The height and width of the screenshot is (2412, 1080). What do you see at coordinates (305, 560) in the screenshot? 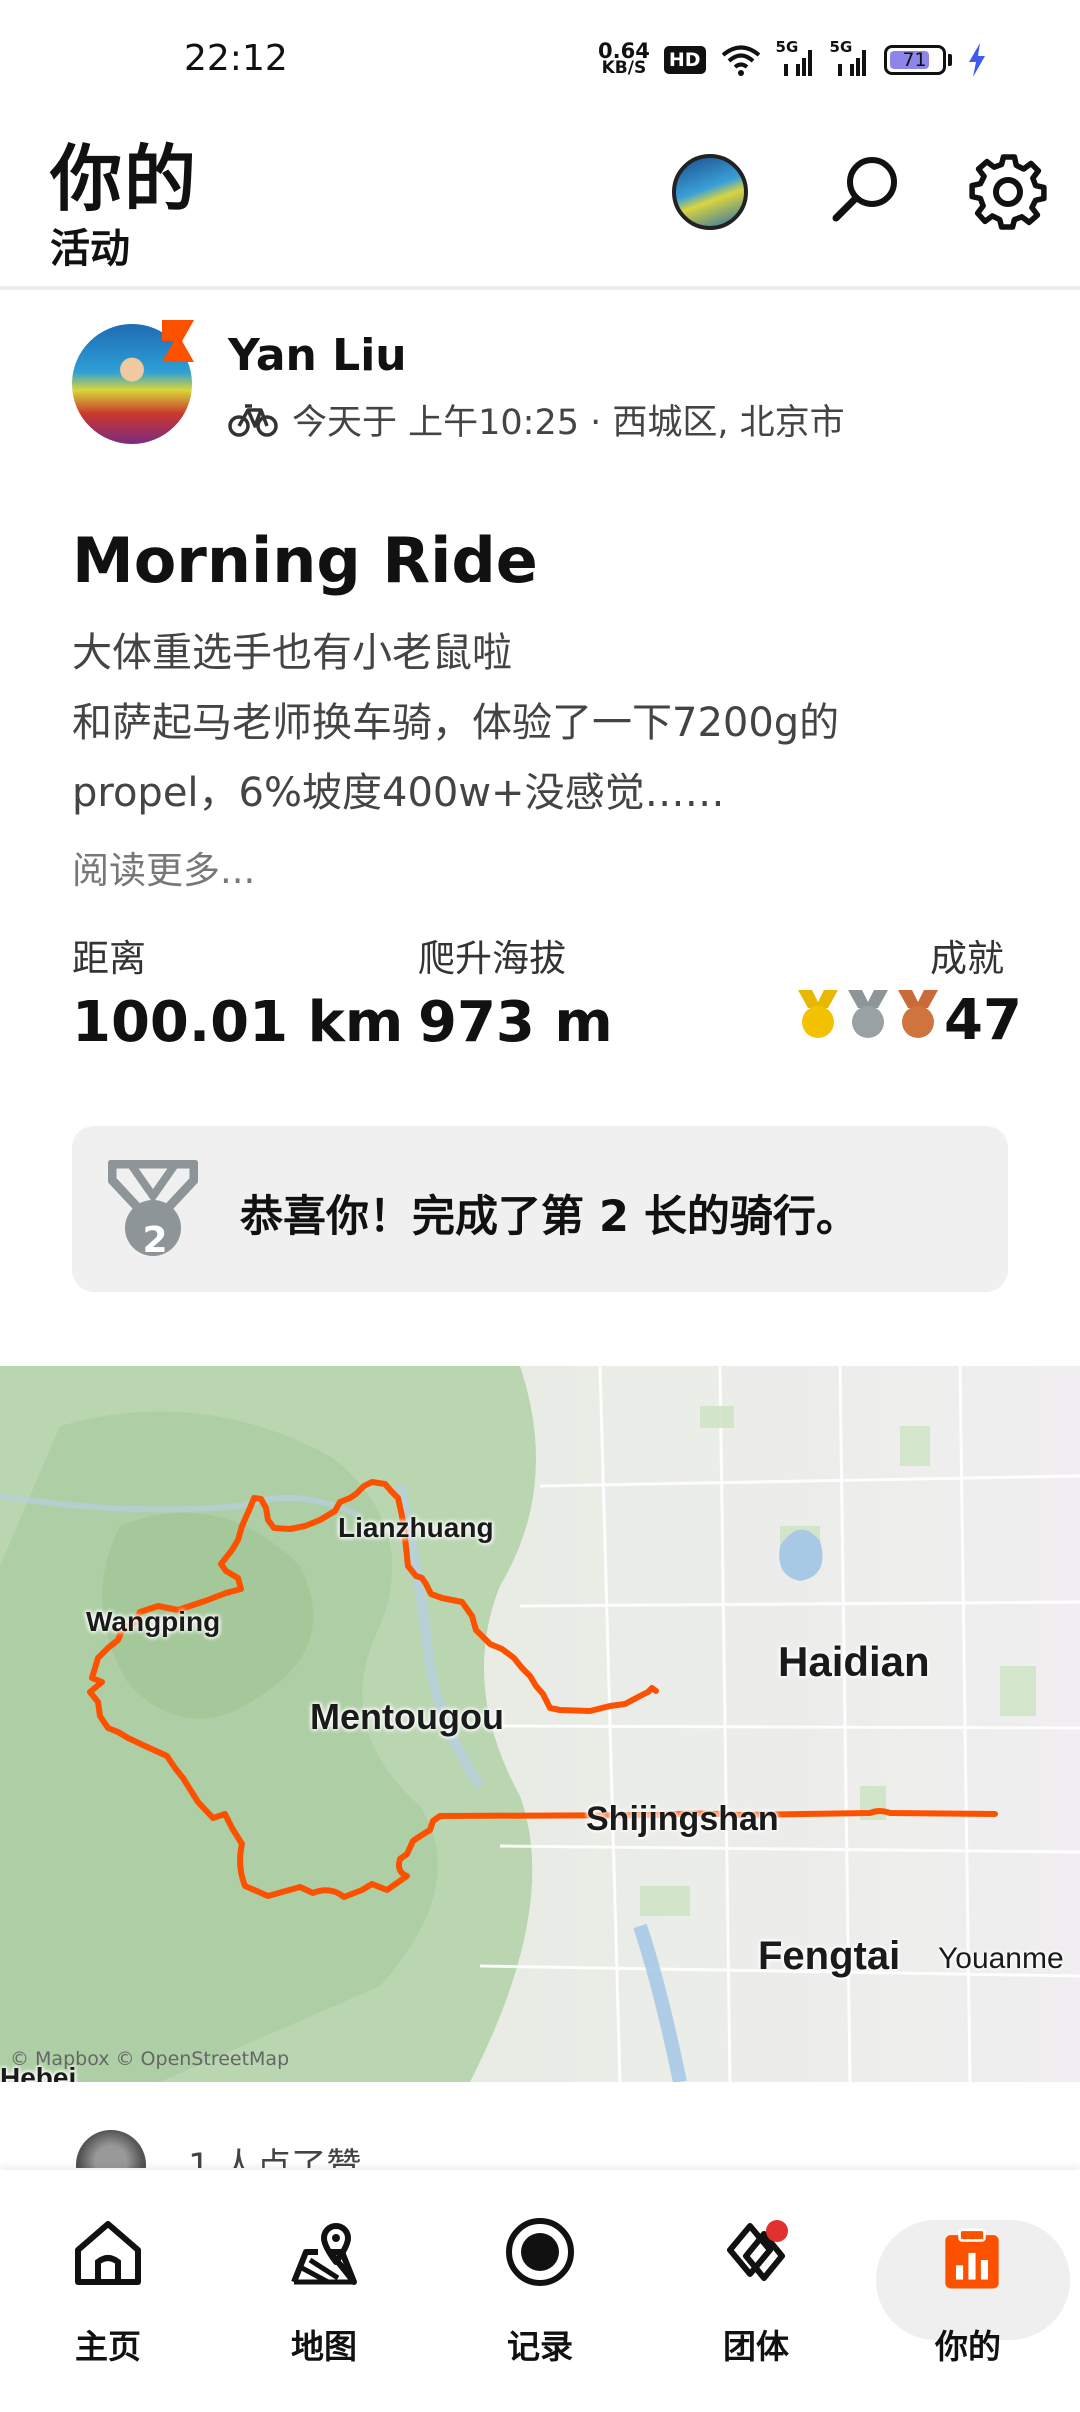
I see `activity-title: Morning Ride` at bounding box center [305, 560].